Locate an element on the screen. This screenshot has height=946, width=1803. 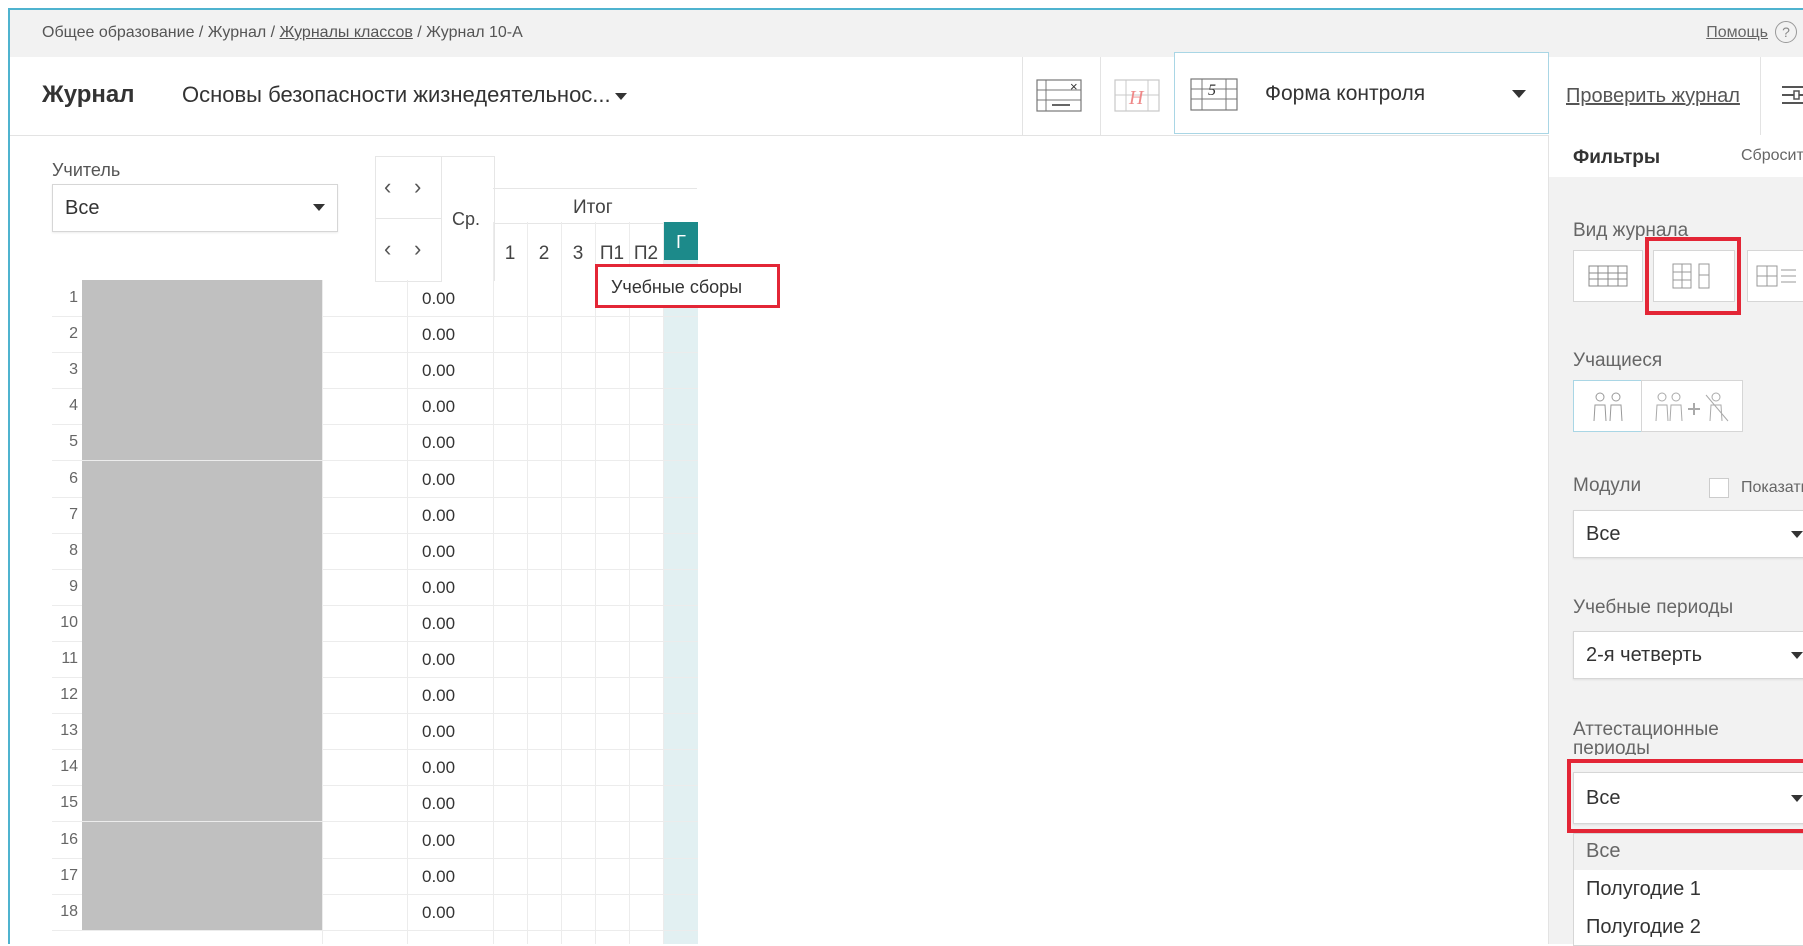
page-title: Журнал is located at coordinates (88, 94).